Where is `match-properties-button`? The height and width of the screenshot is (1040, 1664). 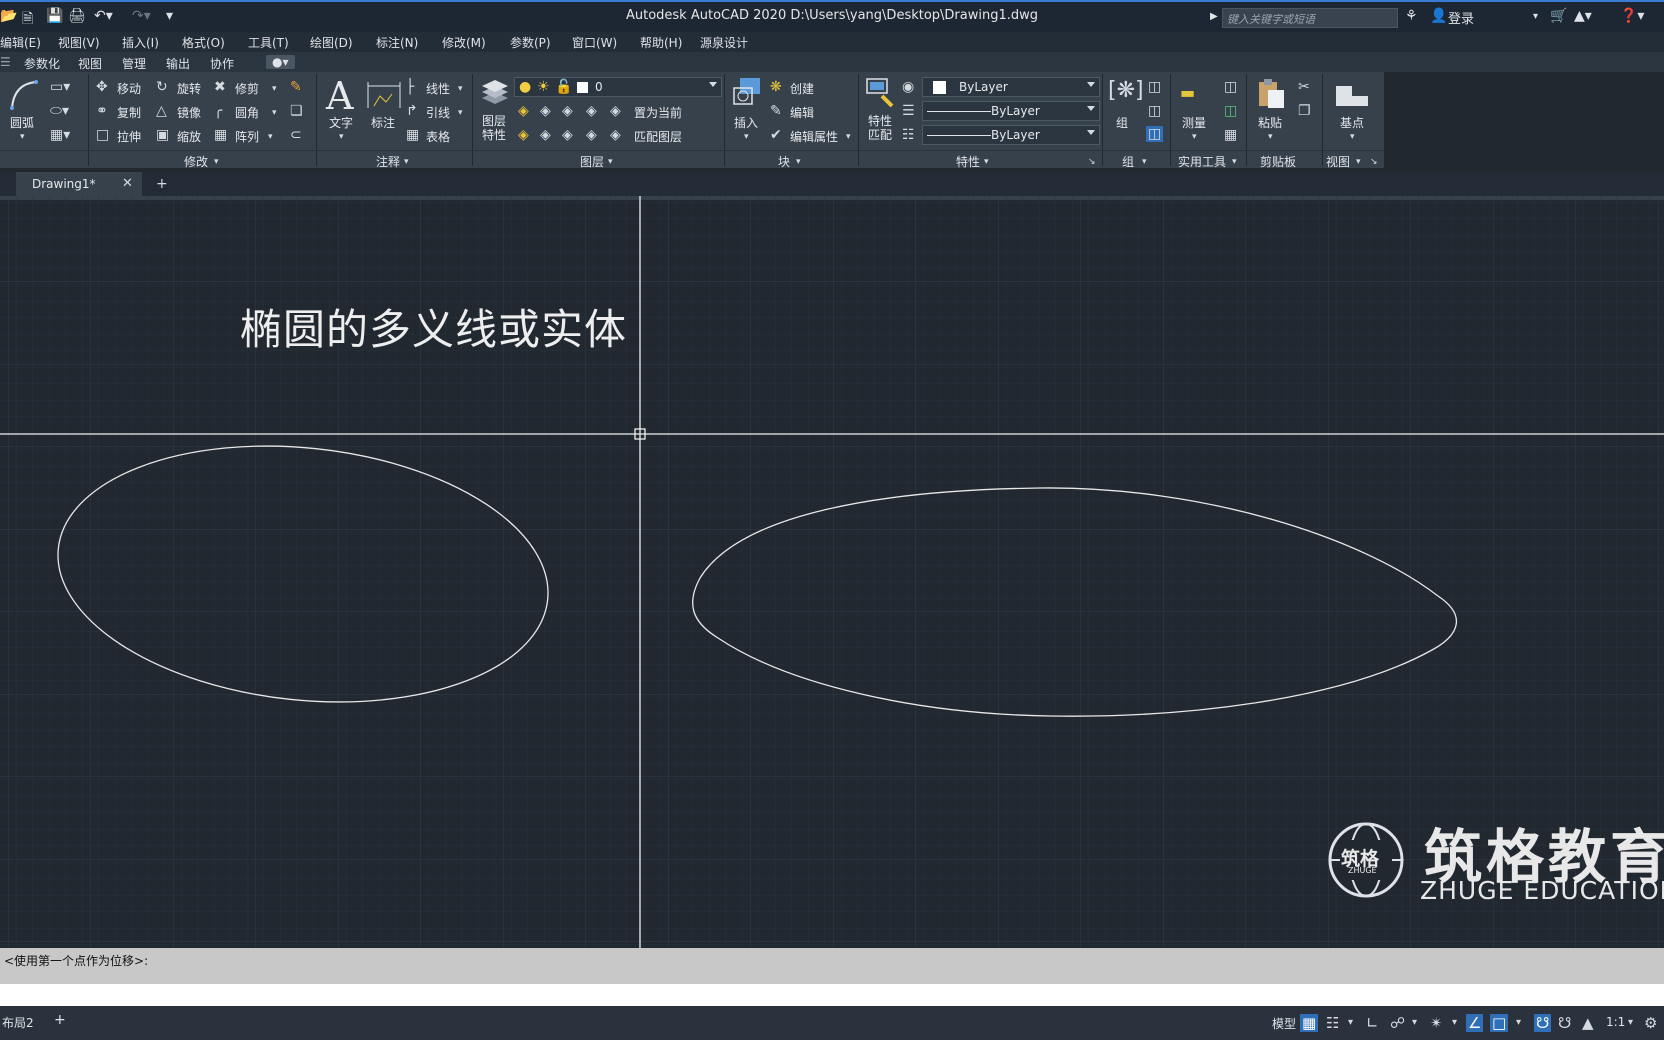
match-properties-button is located at coordinates (880, 94).